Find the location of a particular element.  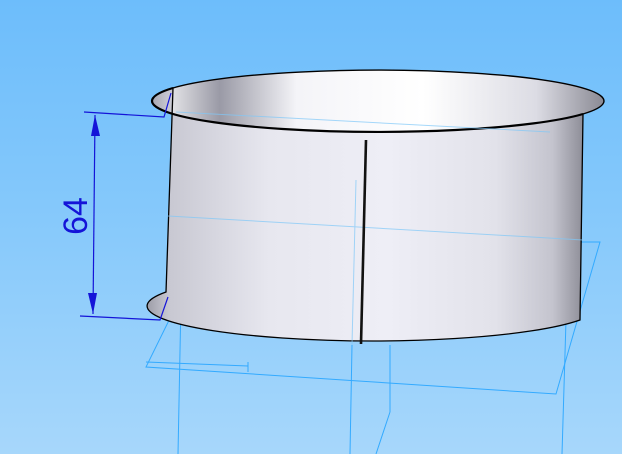

dimension-value: 64 is located at coordinates (76, 216).